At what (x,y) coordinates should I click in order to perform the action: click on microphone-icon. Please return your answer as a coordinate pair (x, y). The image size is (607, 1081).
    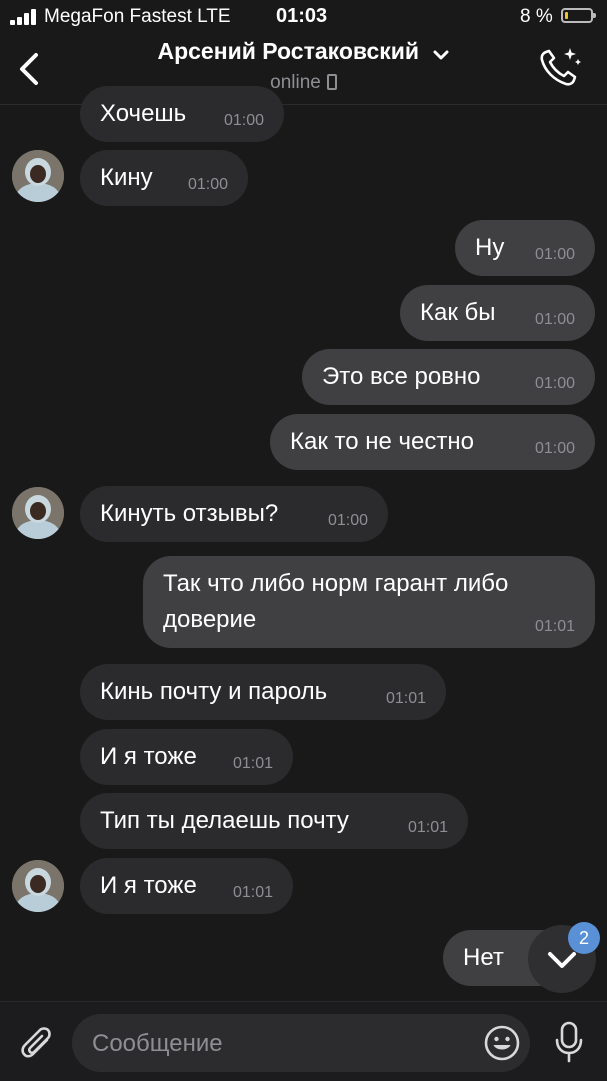
    Looking at the image, I should click on (569, 1042).